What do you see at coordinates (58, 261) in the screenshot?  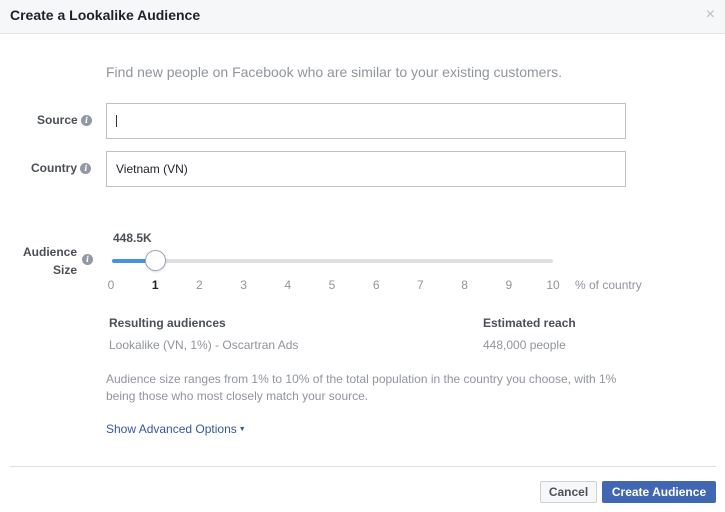 I see `audience-size-label: Audience Size i` at bounding box center [58, 261].